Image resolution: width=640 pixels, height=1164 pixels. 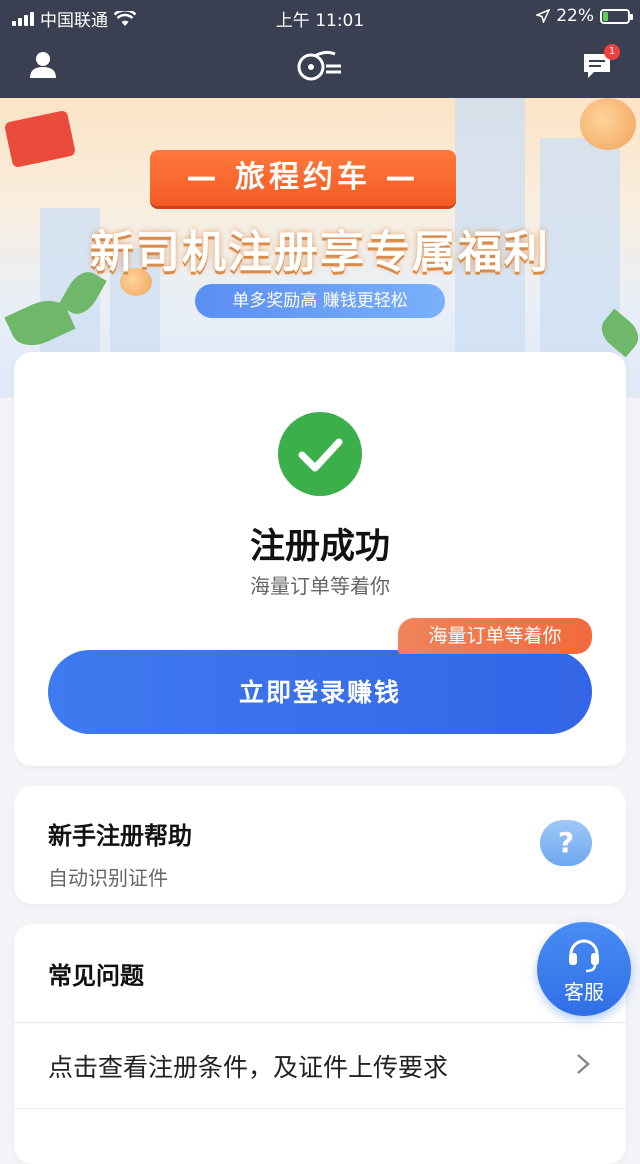 What do you see at coordinates (303, 178) in the screenshot?
I see `banner-ribbon: — 旅程约车 —` at bounding box center [303, 178].